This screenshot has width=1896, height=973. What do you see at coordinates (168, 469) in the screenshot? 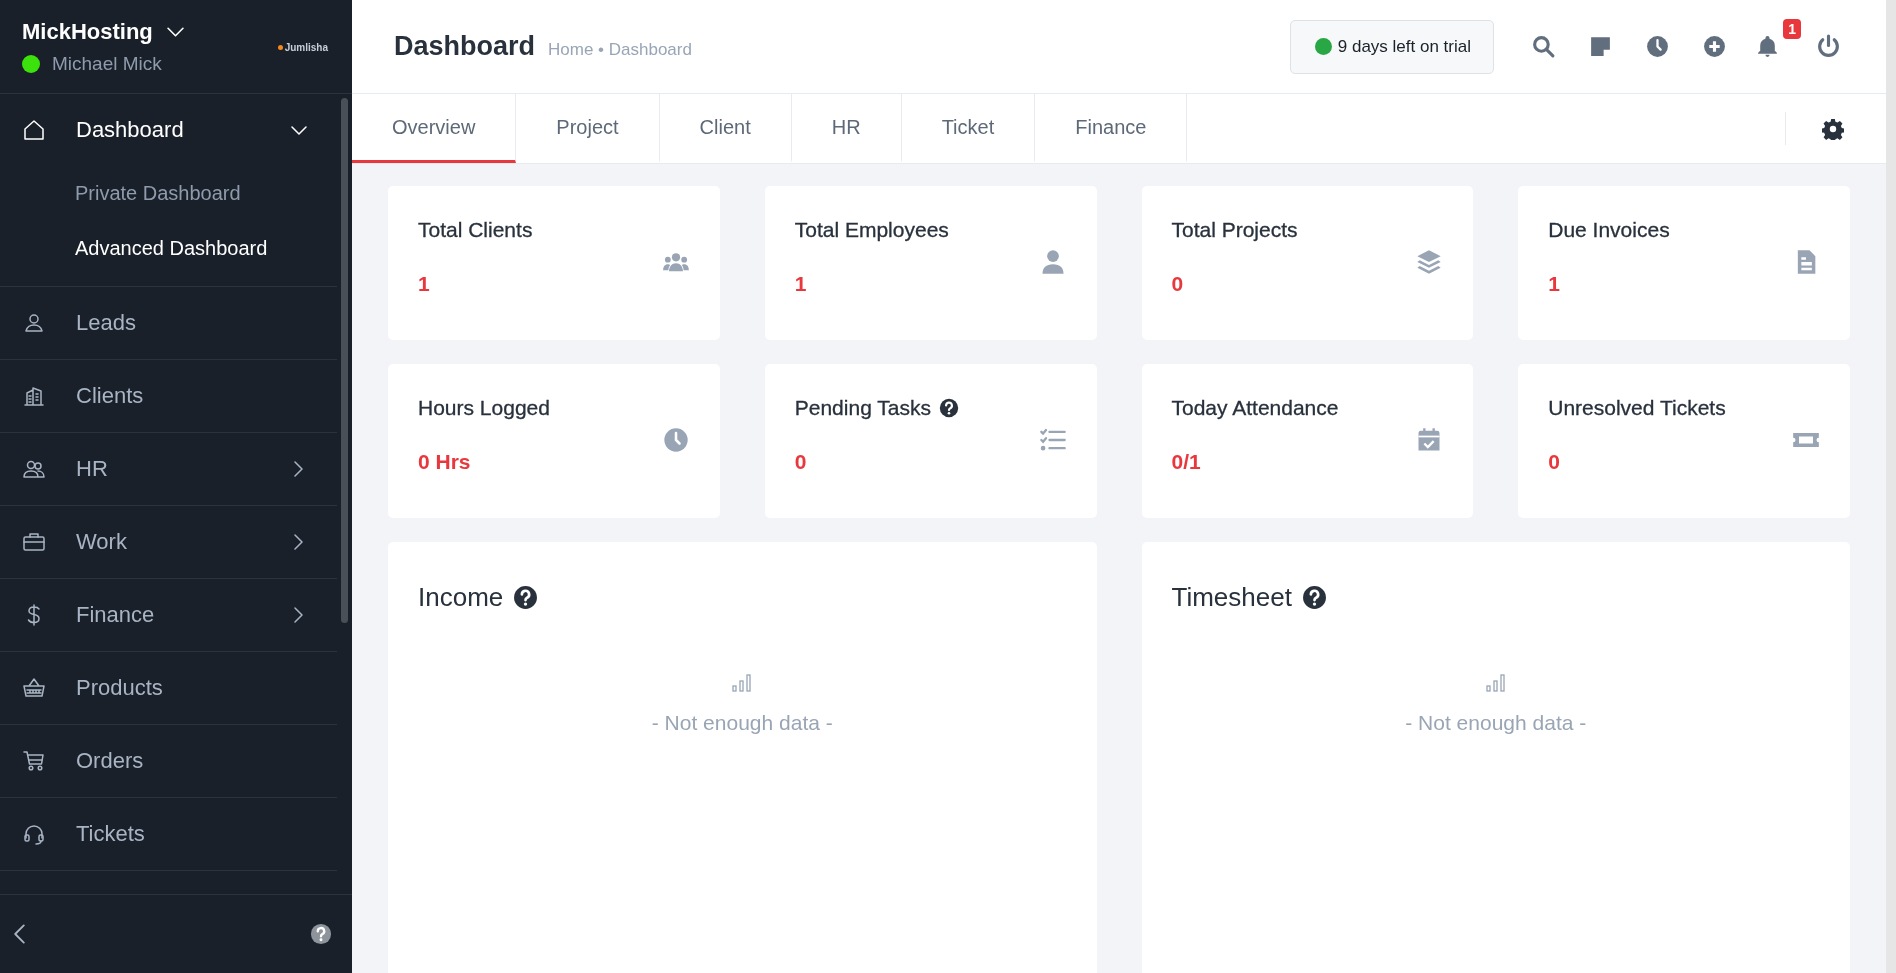
I see `menu-item: HR` at bounding box center [168, 469].